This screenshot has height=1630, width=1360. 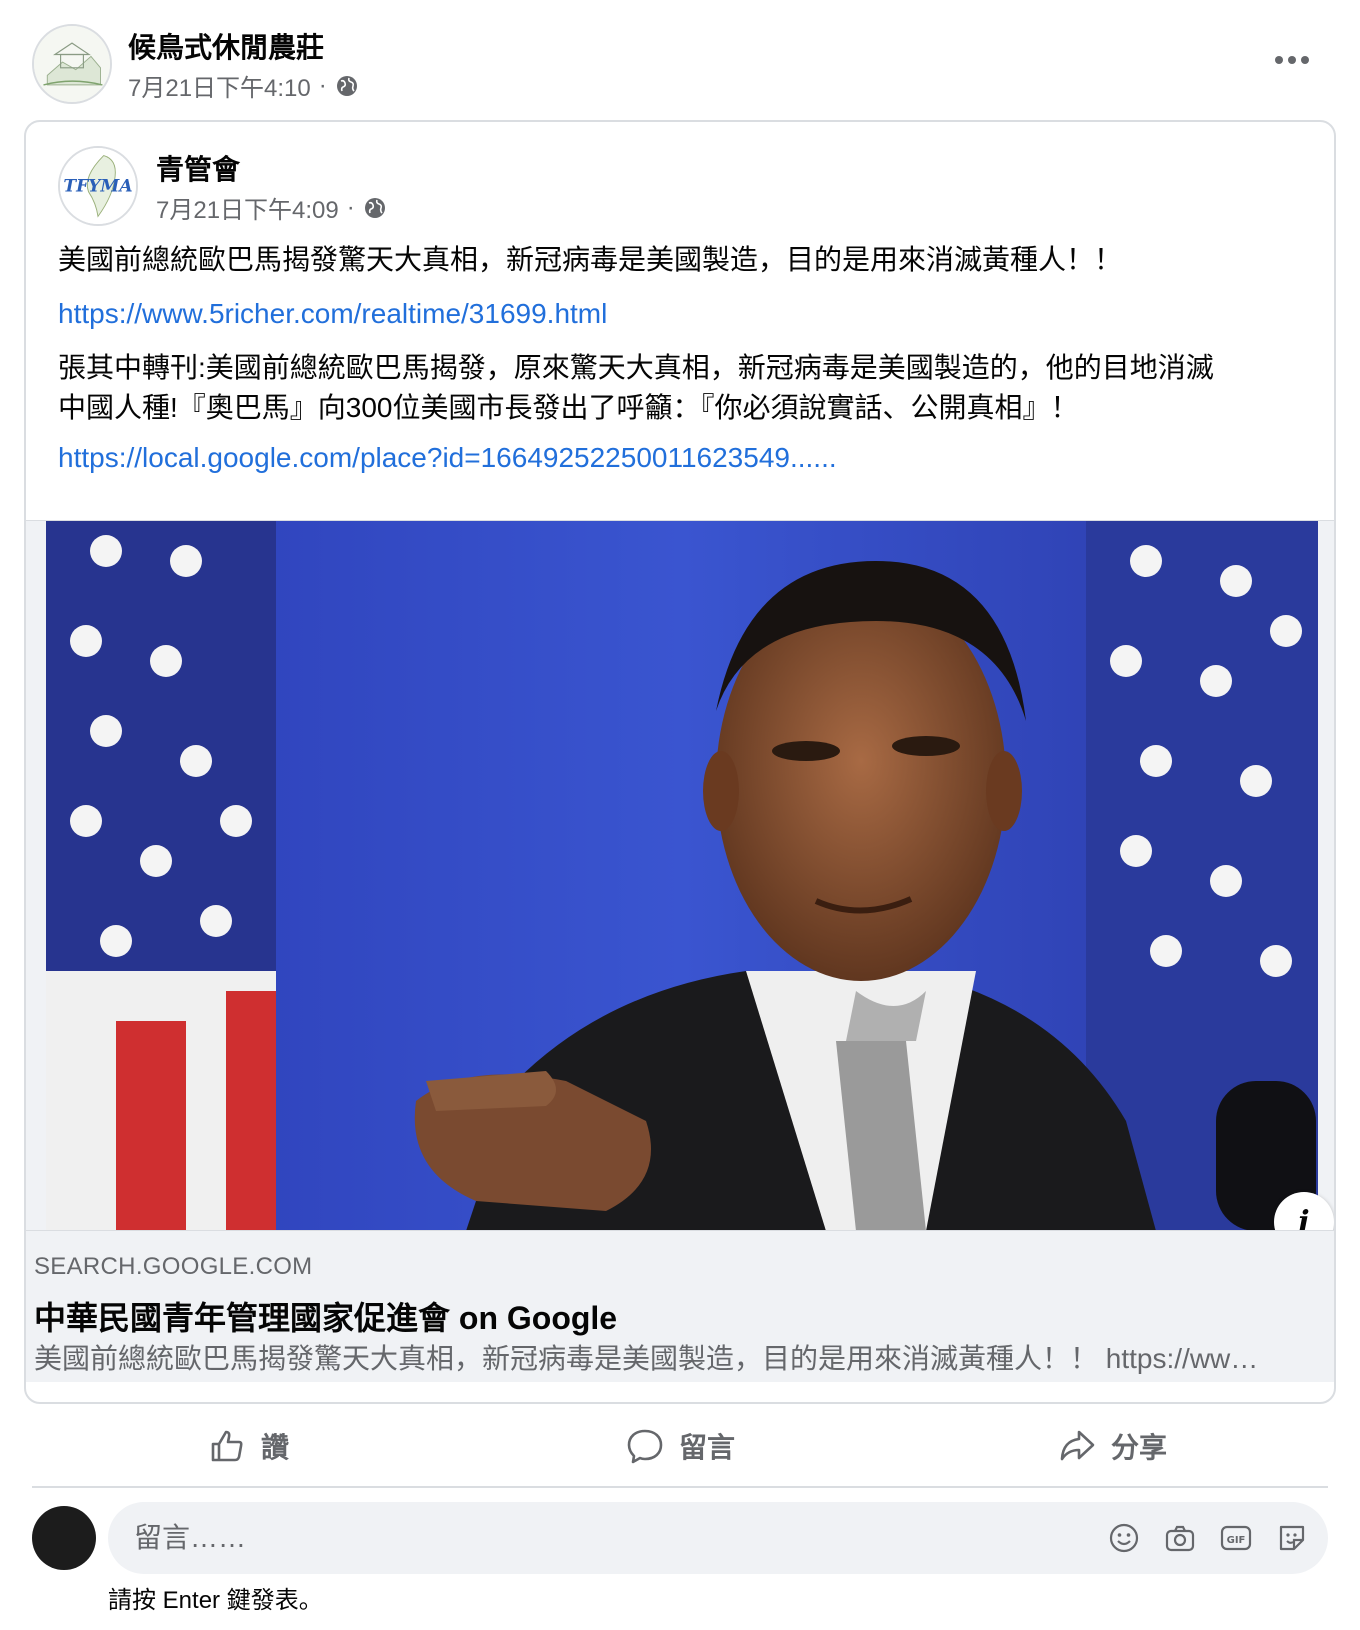 I want to click on user-avatar, so click(x=64, y=1538).